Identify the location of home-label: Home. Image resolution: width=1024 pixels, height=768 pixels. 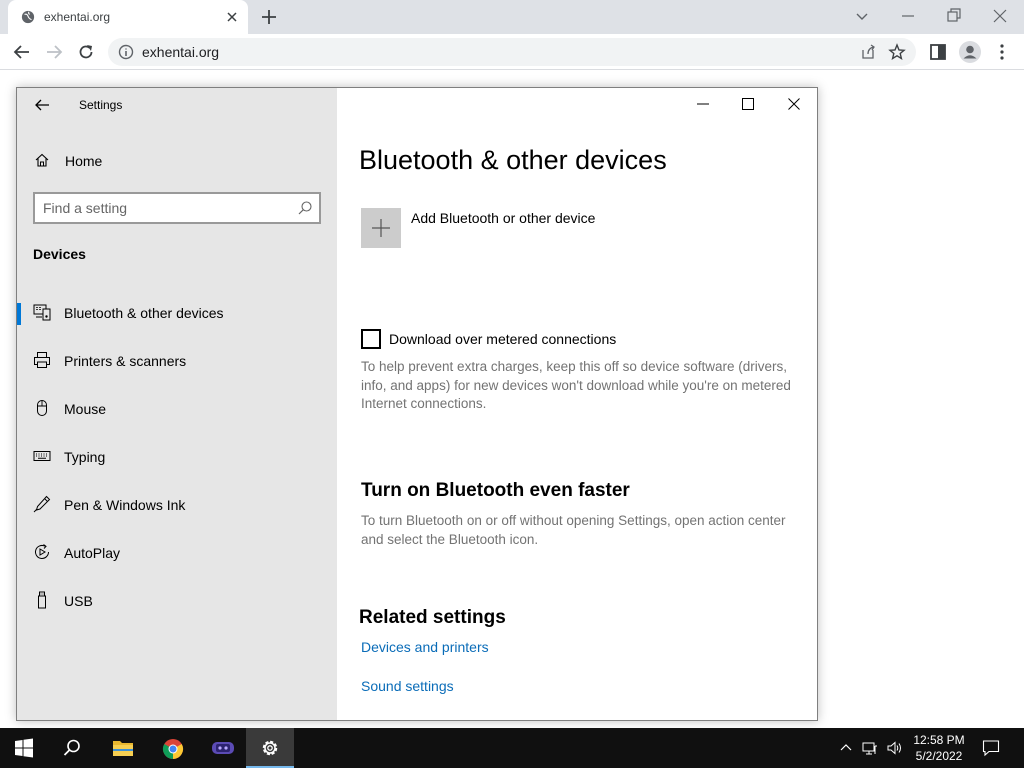
(84, 161).